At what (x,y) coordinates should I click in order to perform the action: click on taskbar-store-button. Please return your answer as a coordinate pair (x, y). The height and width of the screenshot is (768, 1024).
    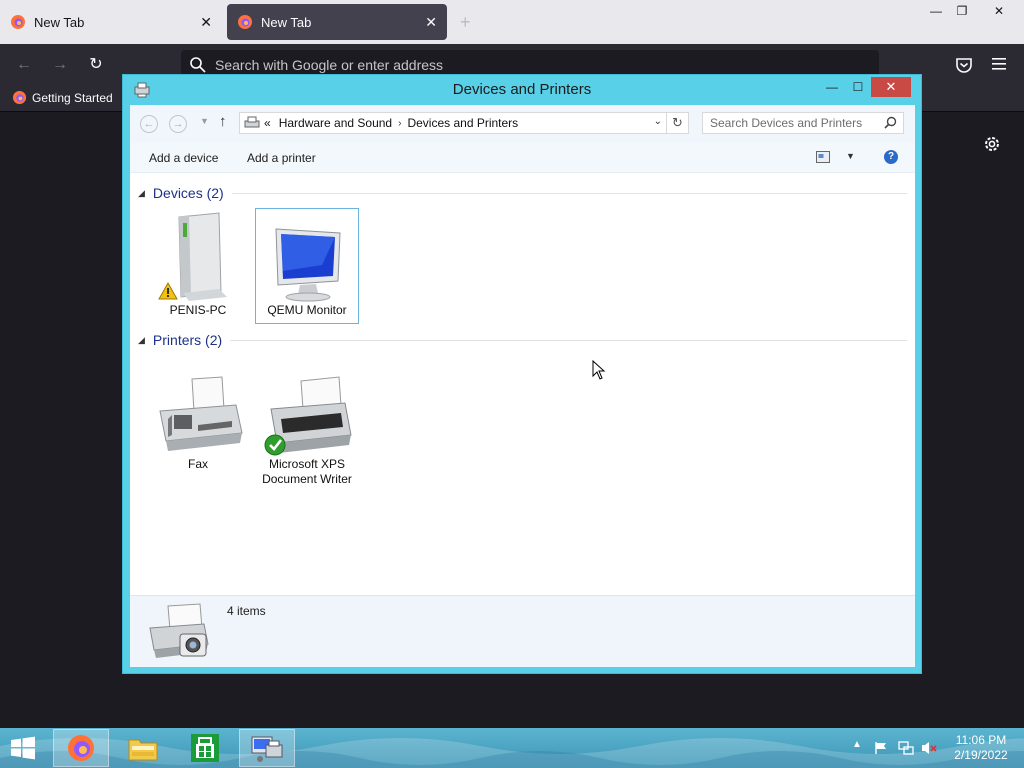
    Looking at the image, I should click on (205, 748).